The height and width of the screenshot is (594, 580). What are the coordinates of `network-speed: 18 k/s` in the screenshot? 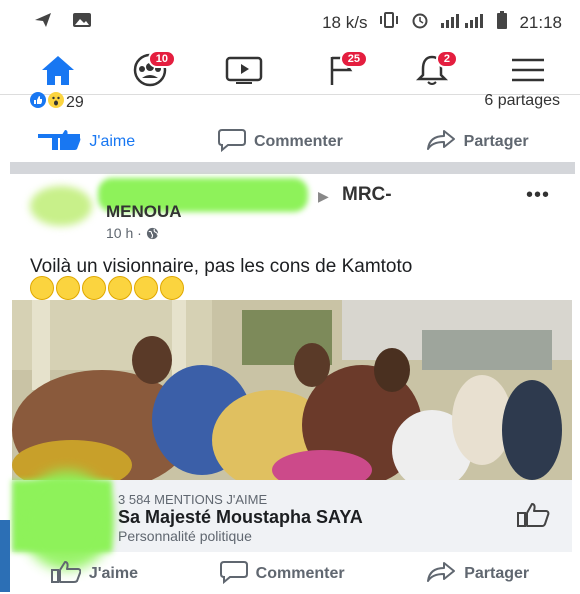 It's located at (345, 22).